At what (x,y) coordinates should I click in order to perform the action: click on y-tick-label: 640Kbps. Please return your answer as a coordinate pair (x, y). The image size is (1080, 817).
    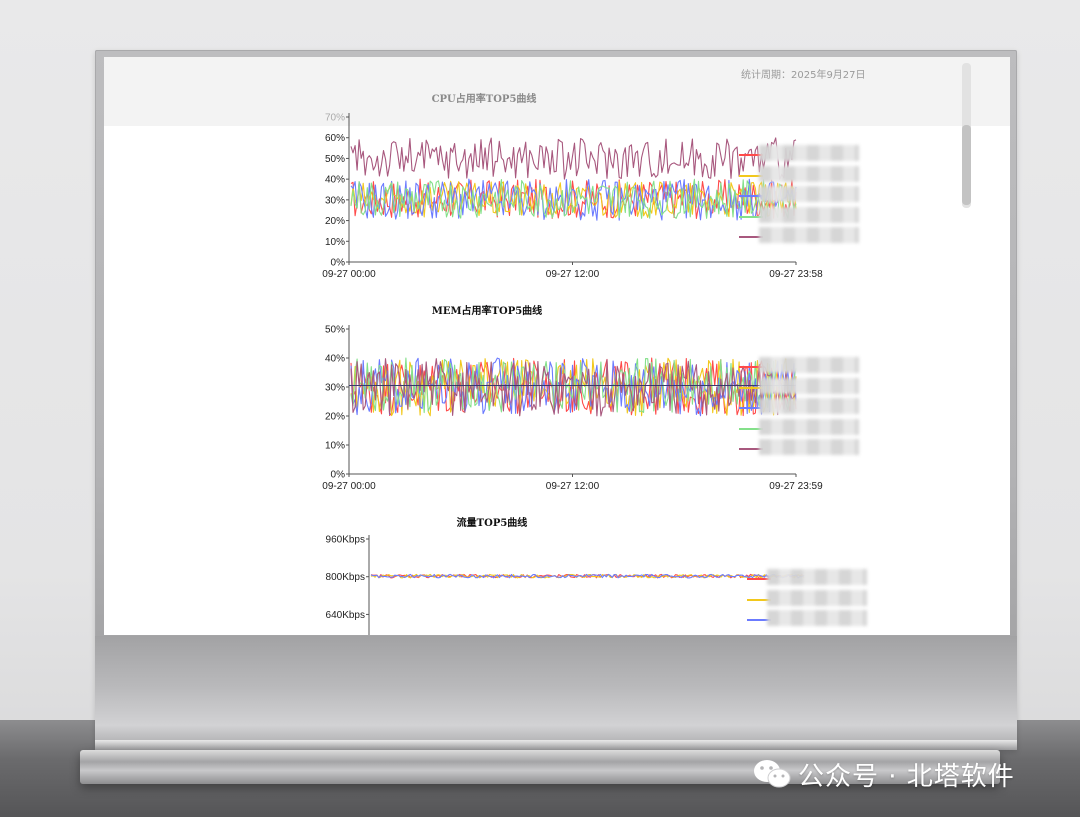
    Looking at the image, I should click on (345, 615).